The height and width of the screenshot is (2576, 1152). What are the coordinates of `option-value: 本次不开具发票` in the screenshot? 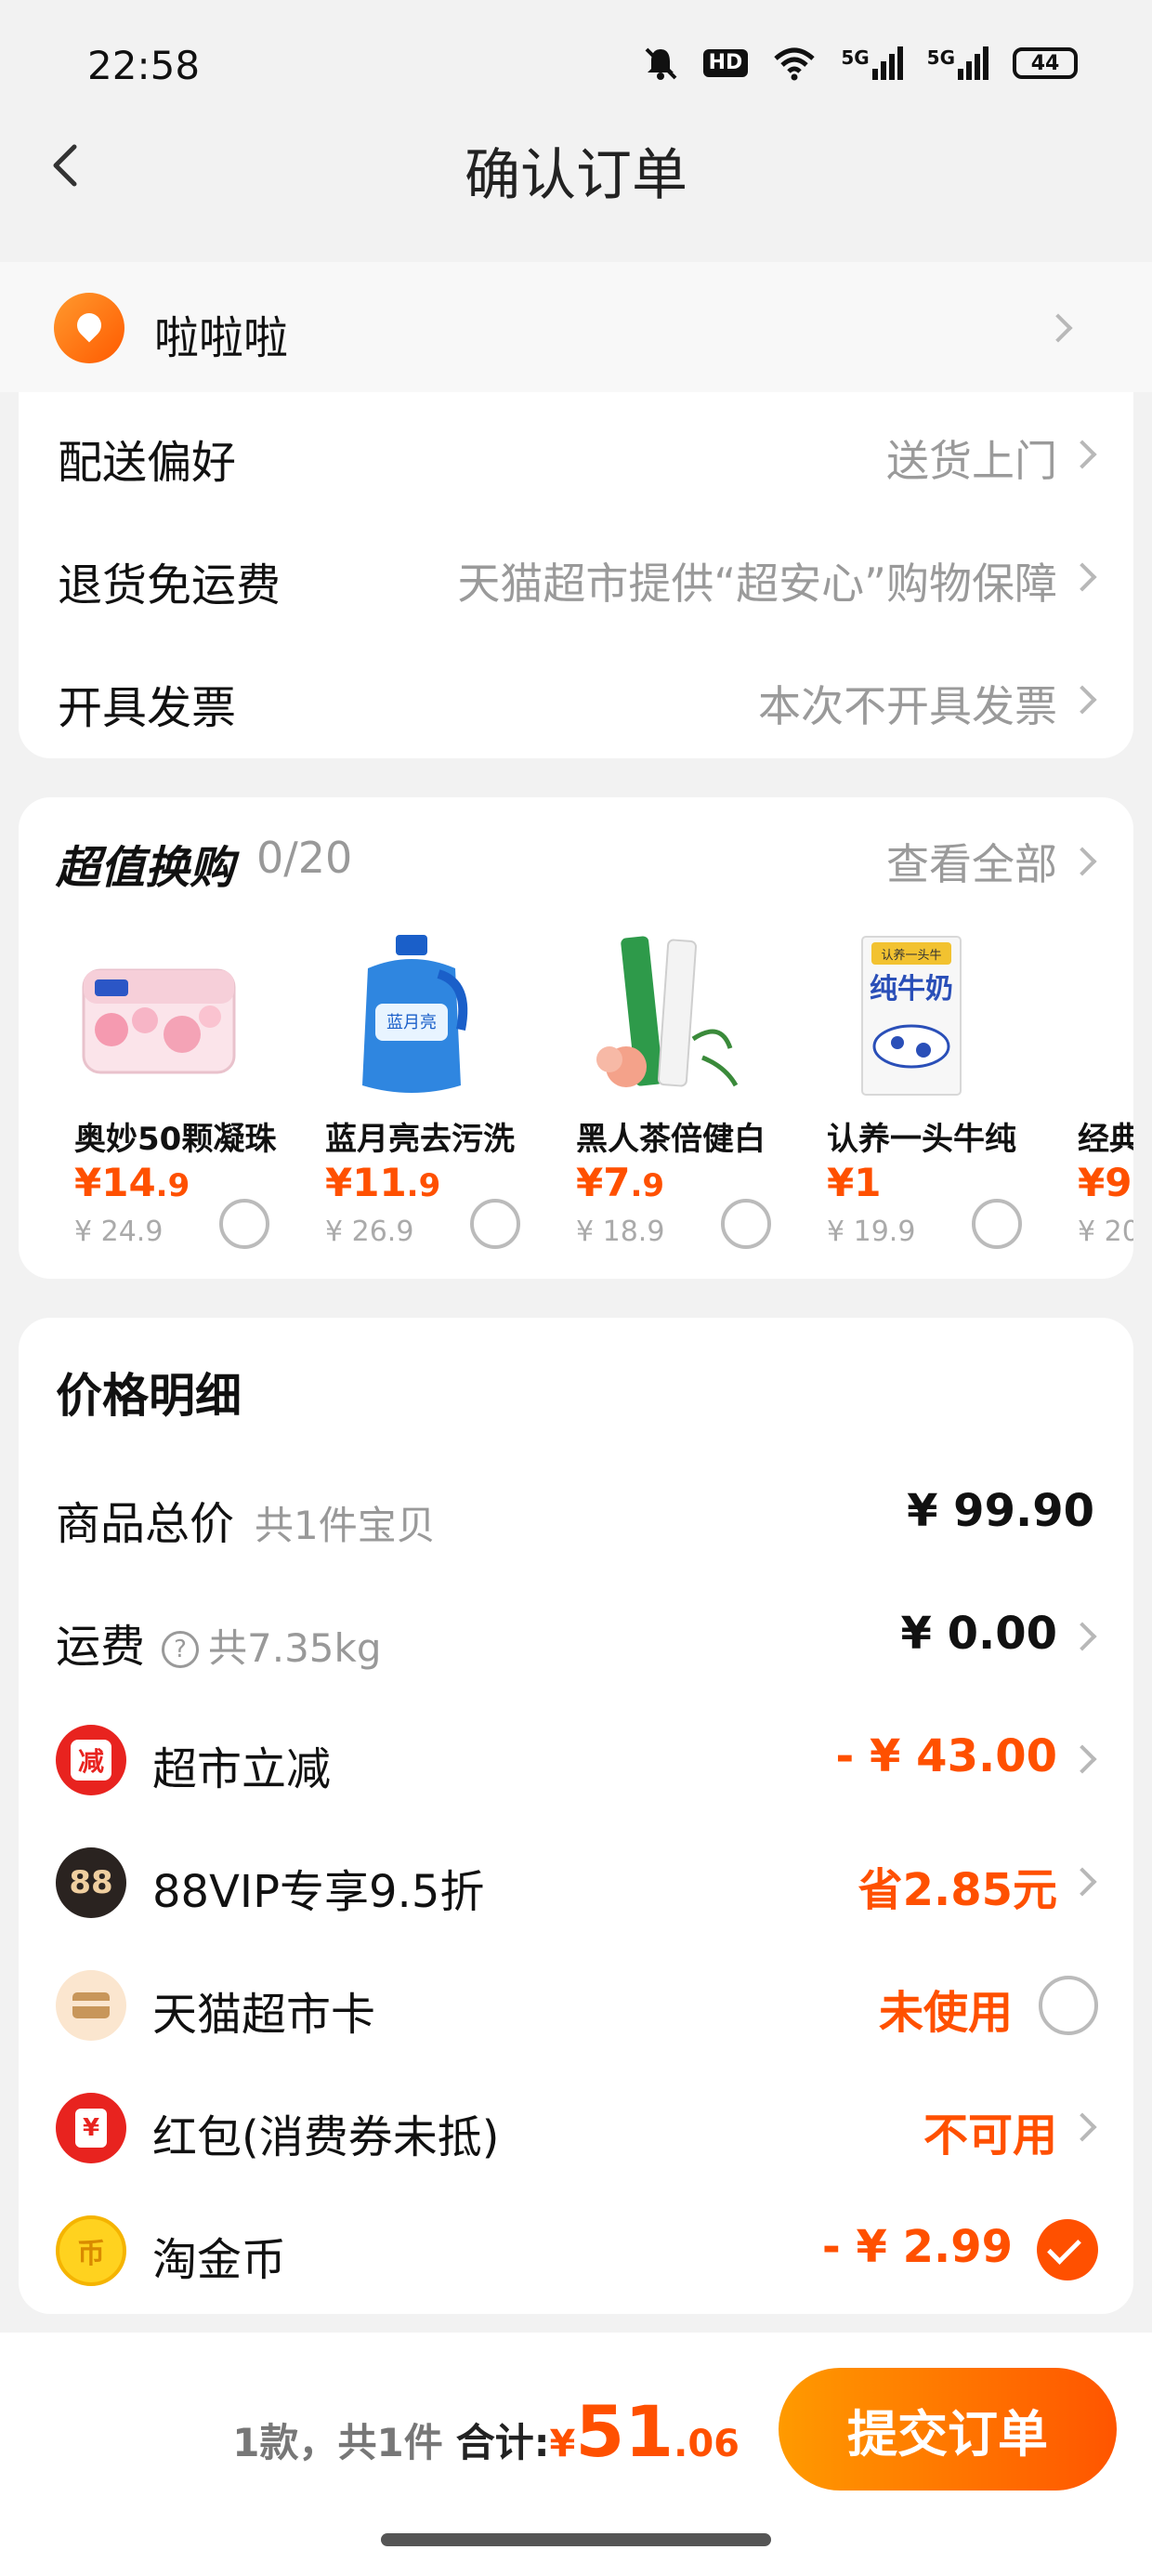 It's located at (907, 706).